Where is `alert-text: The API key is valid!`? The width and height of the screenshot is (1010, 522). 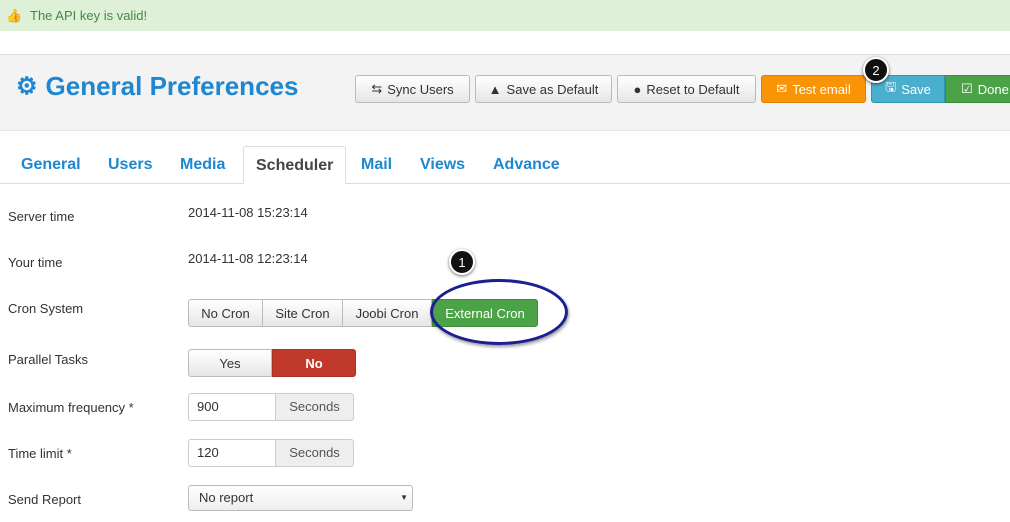
alert-text: The API key is valid! is located at coordinates (89, 15).